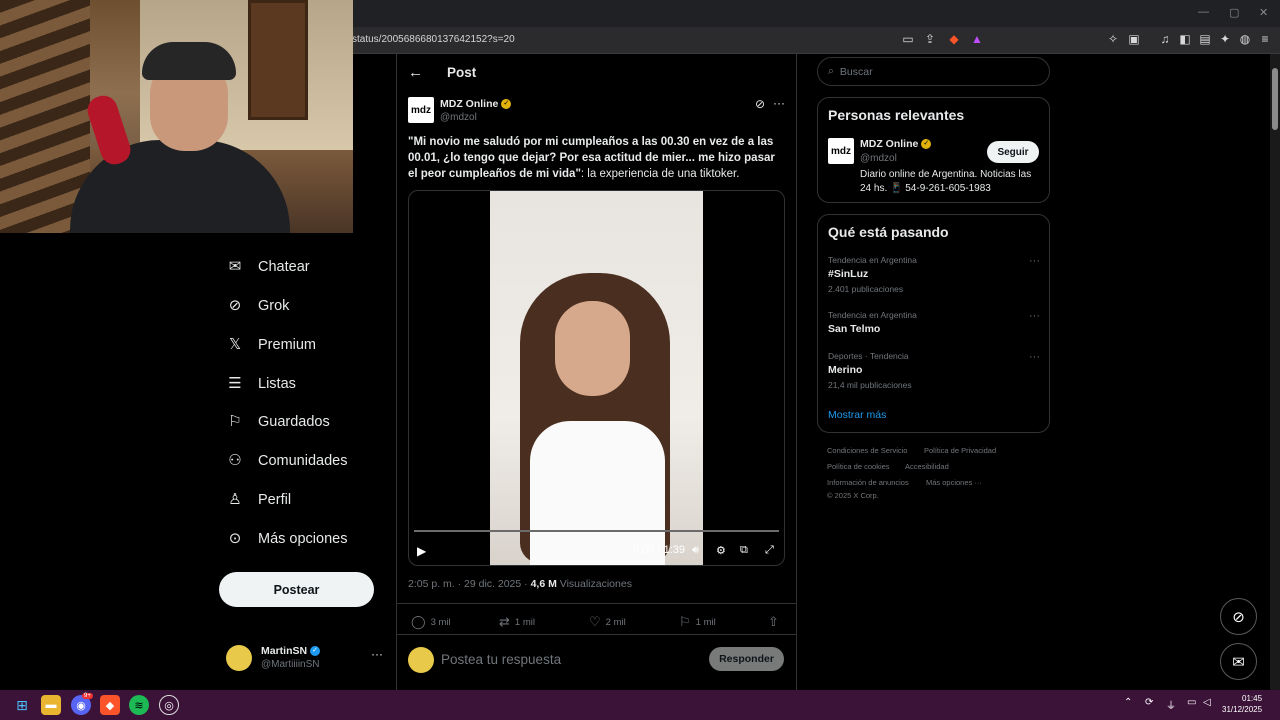 The width and height of the screenshot is (1280, 720). Describe the element at coordinates (235, 383) in the screenshot. I see `list-icon: ☰` at that location.